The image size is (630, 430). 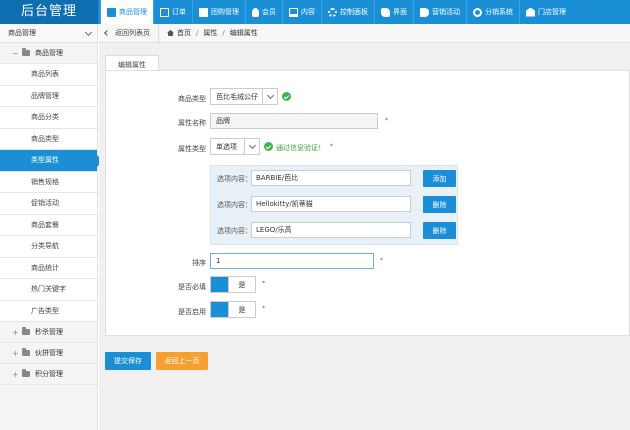 What do you see at coordinates (300, 148) in the screenshot?
I see `validation-message: 通过信息验证！` at bounding box center [300, 148].